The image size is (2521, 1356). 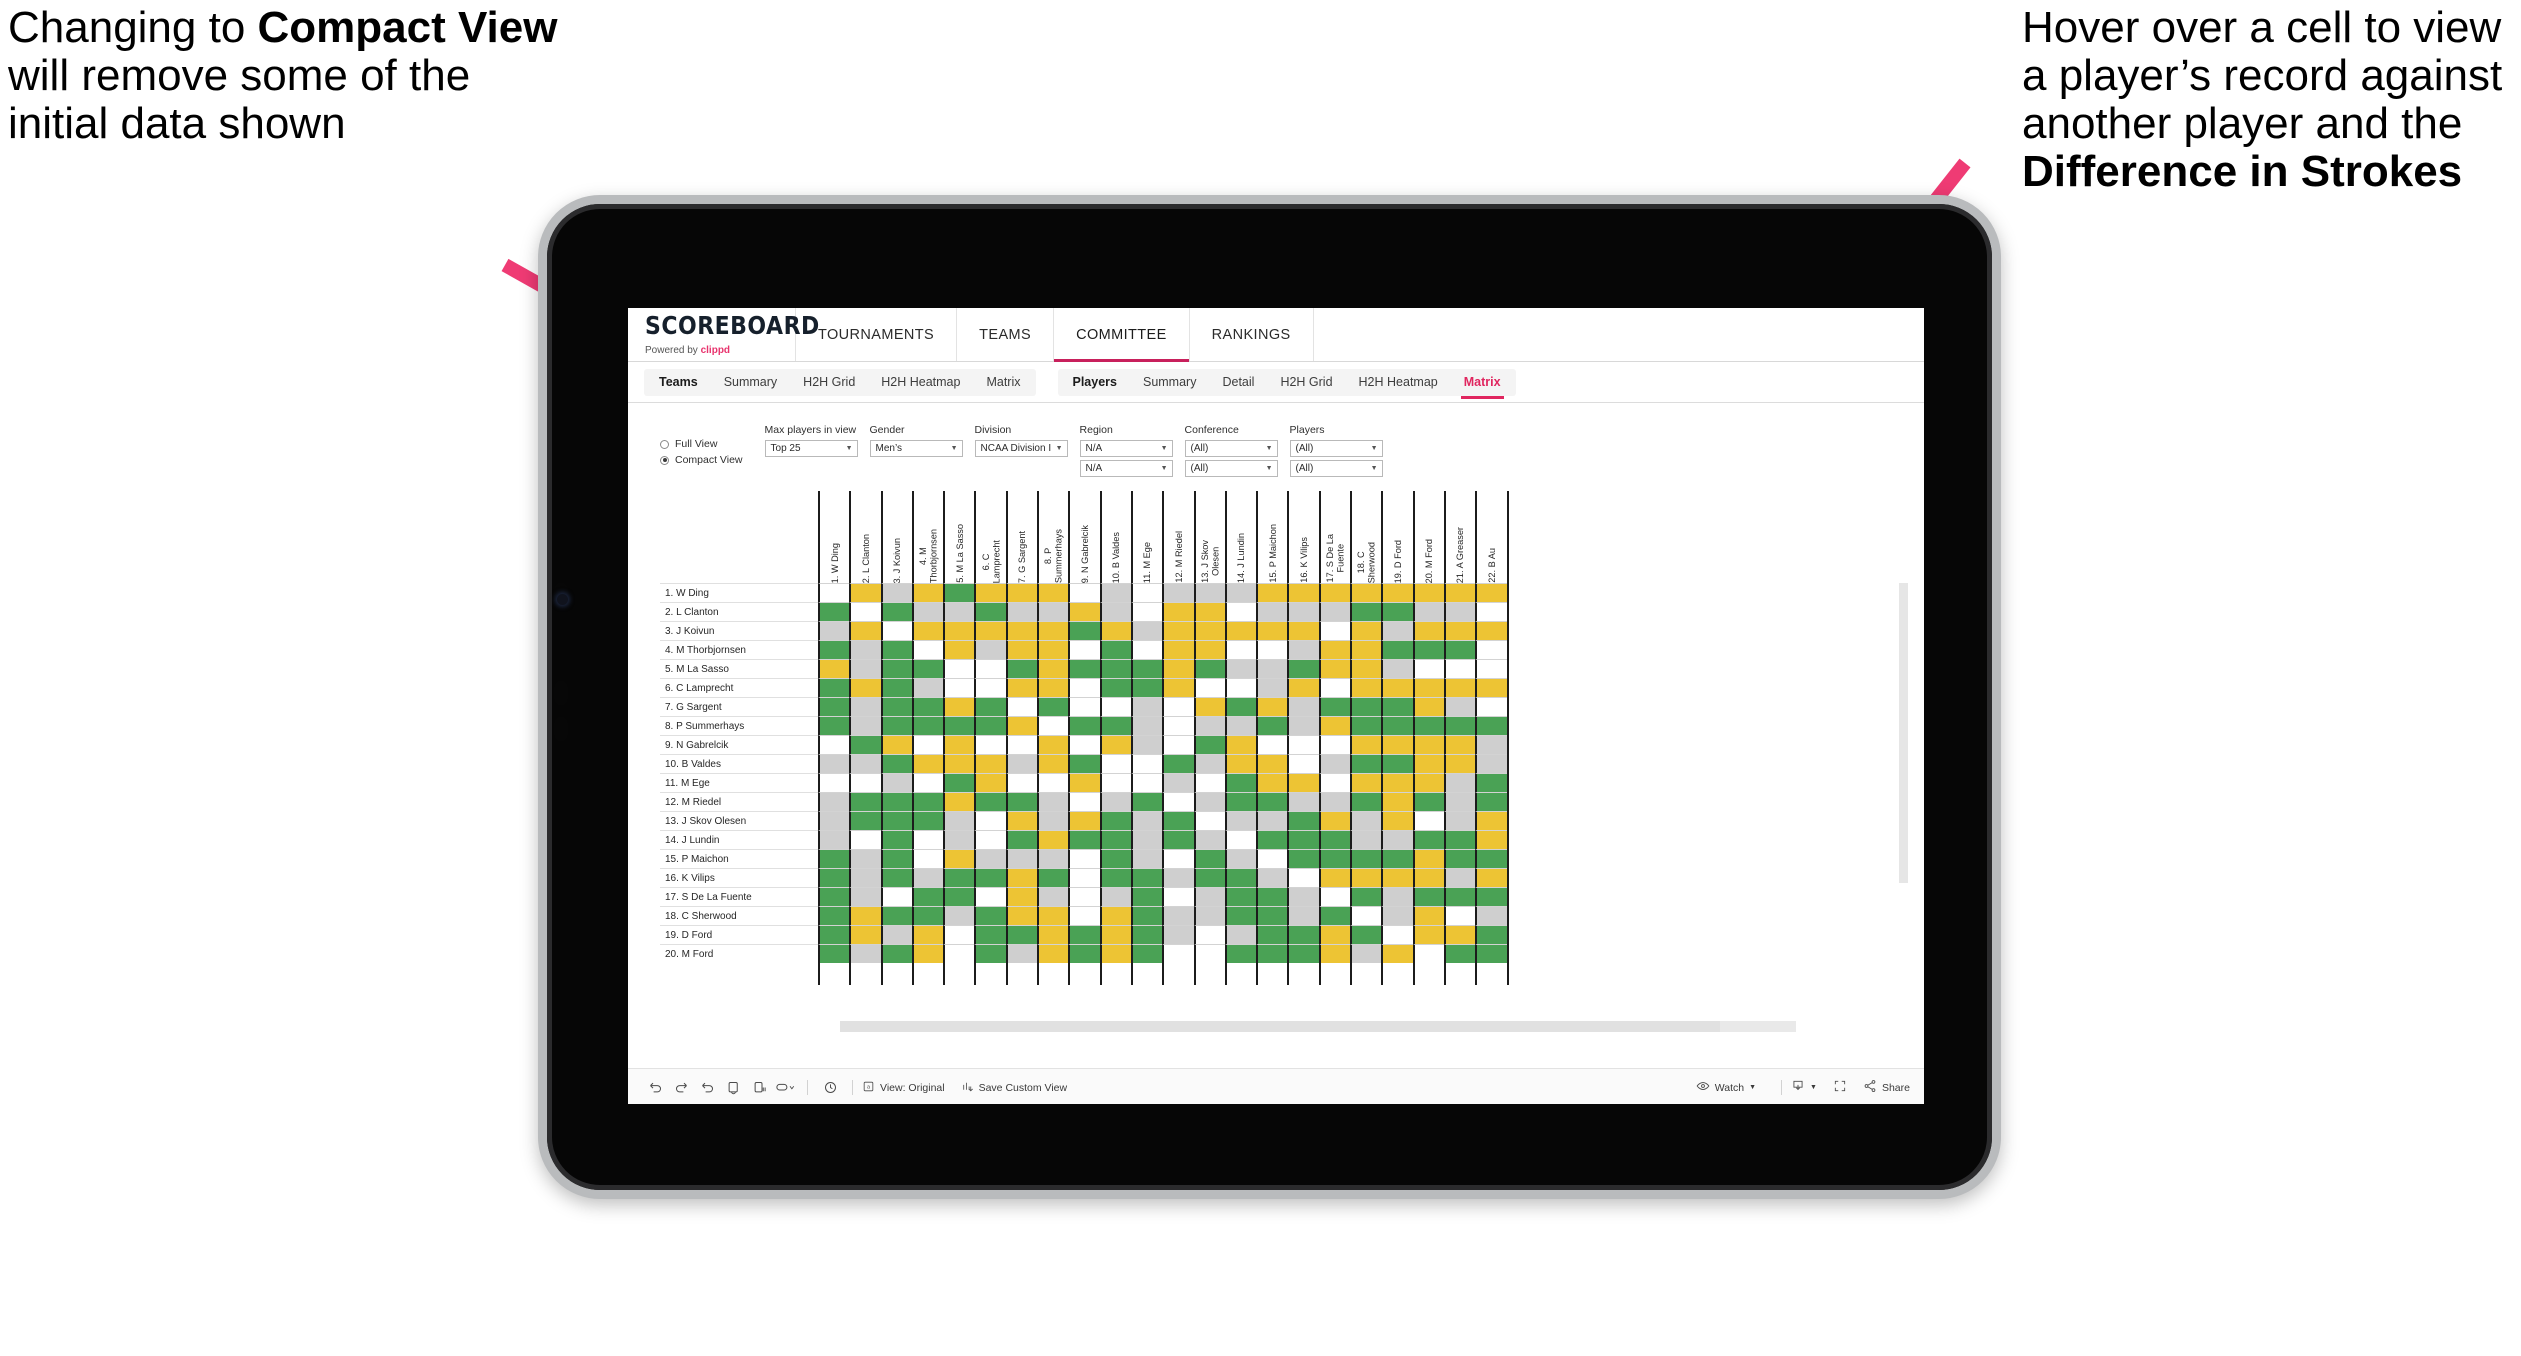 What do you see at coordinates (1840, 1087) in the screenshot?
I see `fullscreen-button` at bounding box center [1840, 1087].